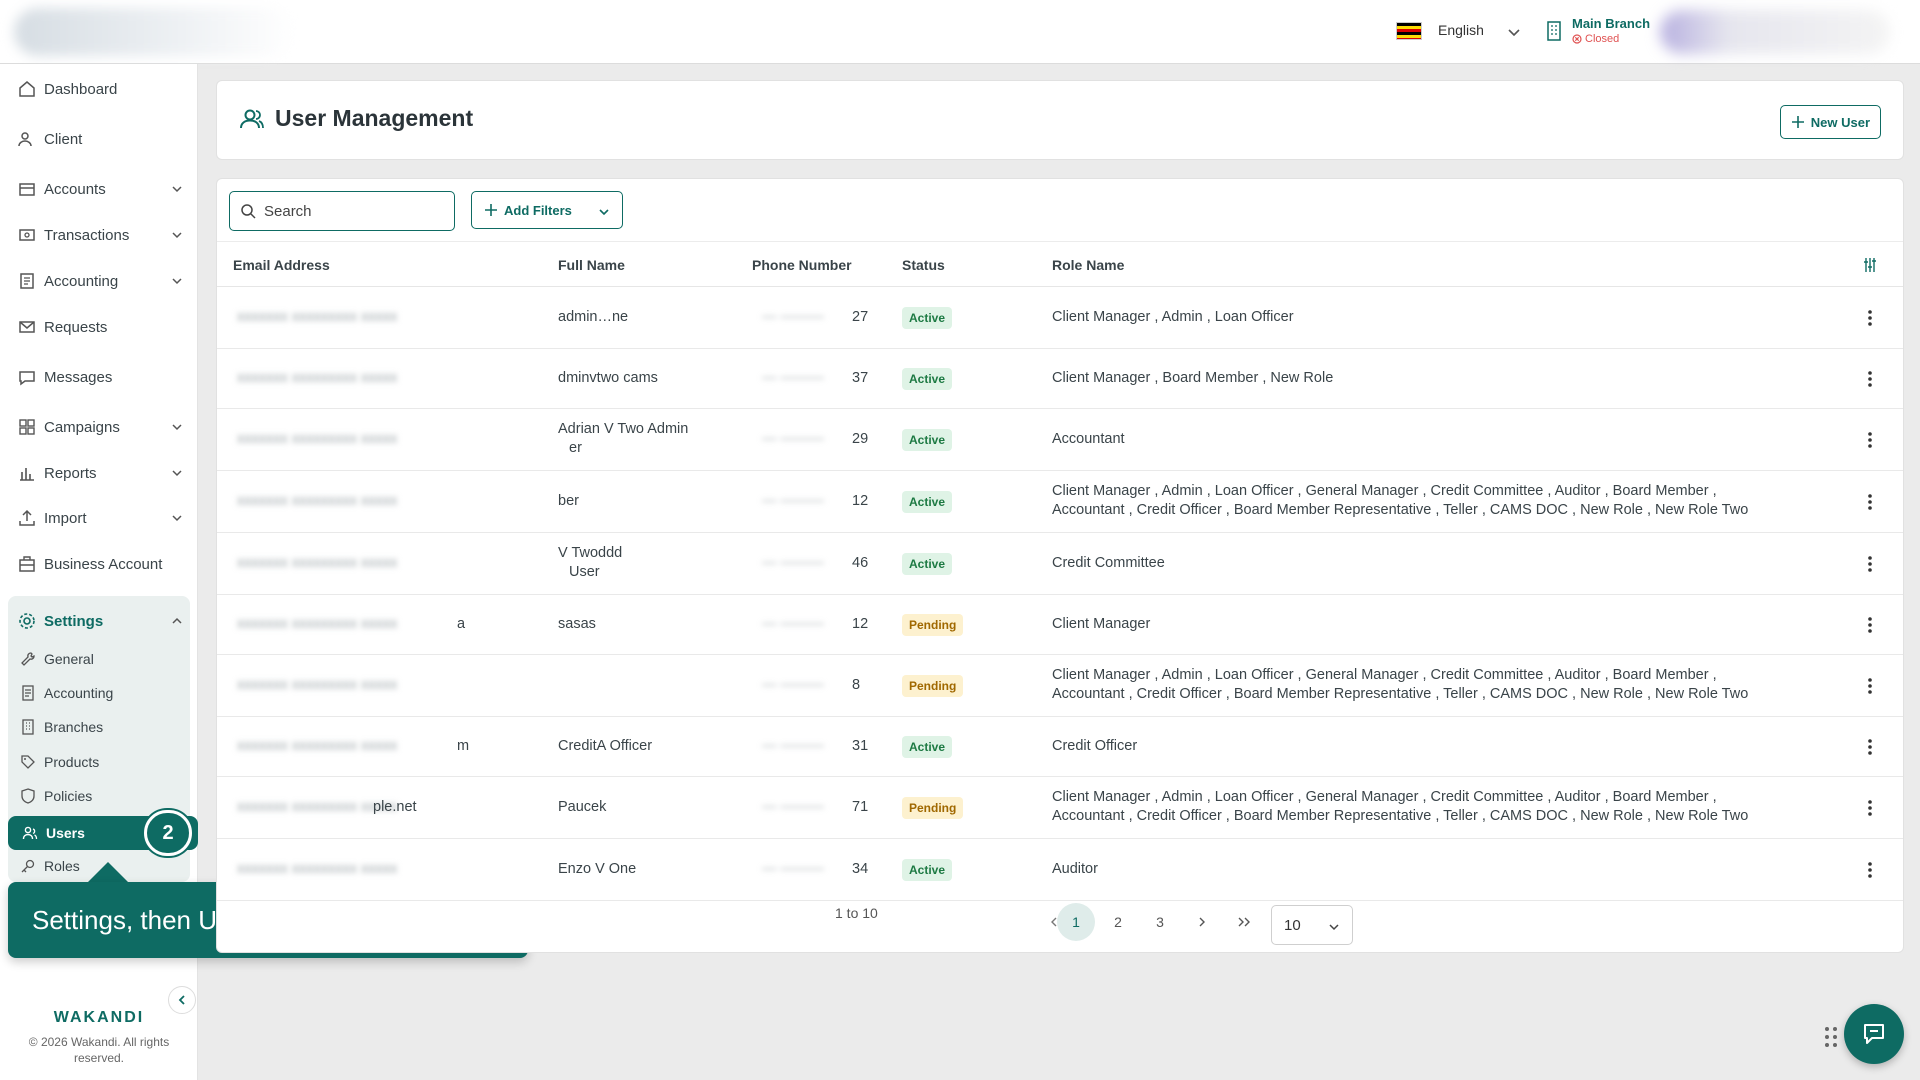 Image resolution: width=1920 pixels, height=1080 pixels. I want to click on import-icon, so click(27, 517).